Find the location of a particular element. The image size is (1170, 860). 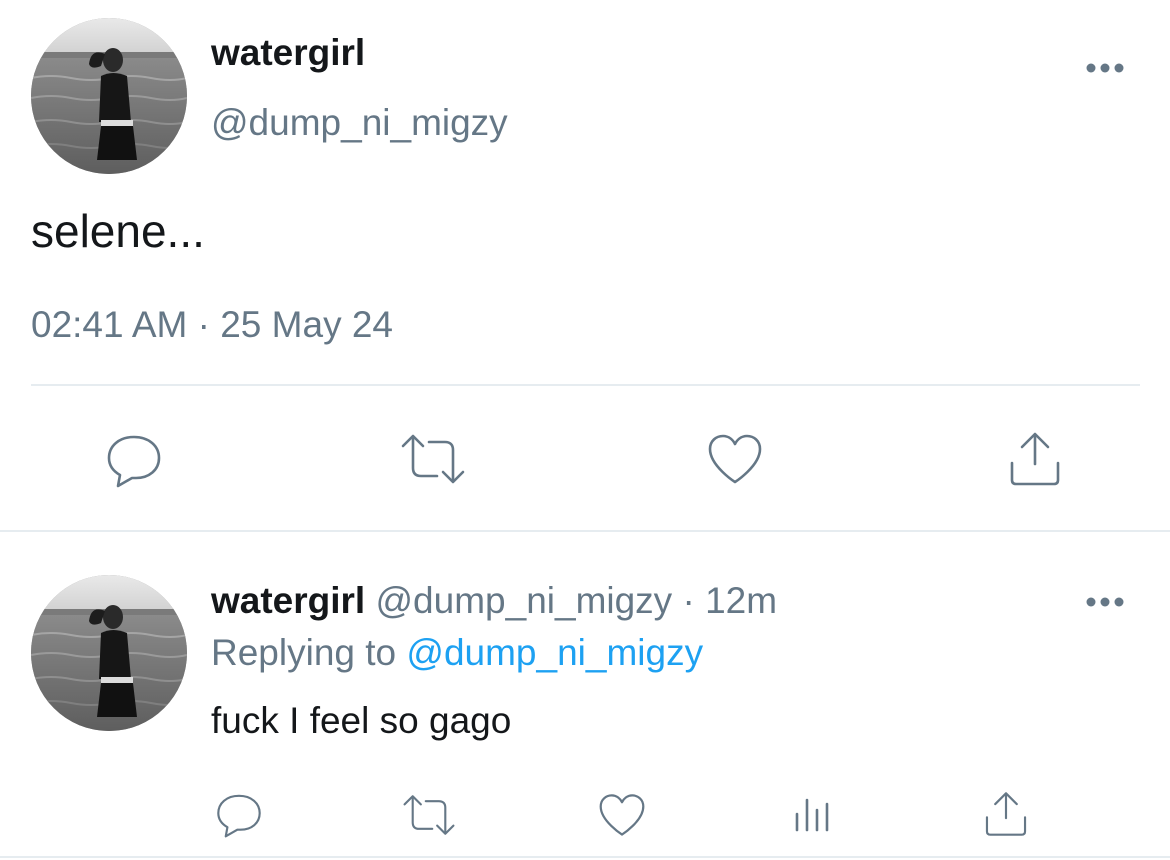

tweet-age: 12m is located at coordinates (741, 600).